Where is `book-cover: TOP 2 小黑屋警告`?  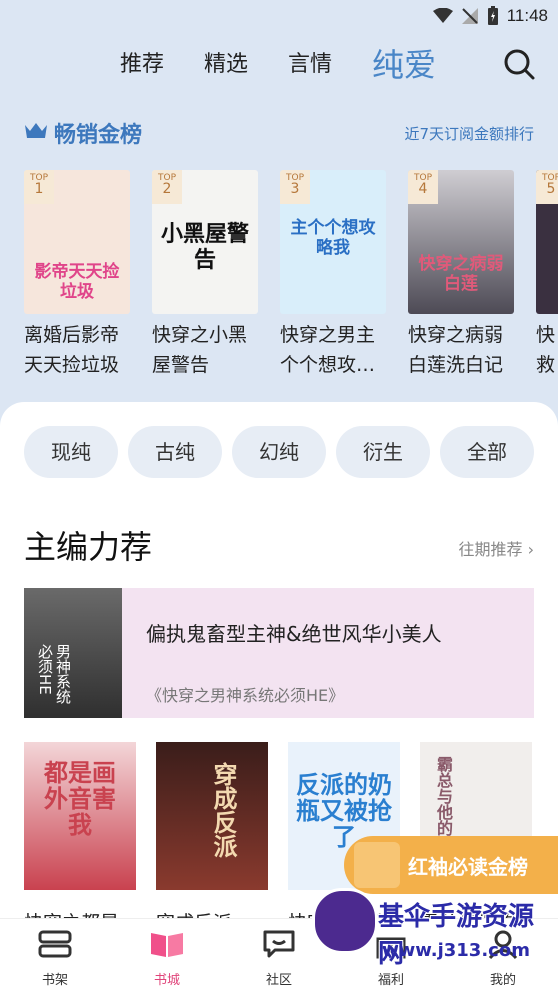 book-cover: TOP 2 小黑屋警告 is located at coordinates (205, 242).